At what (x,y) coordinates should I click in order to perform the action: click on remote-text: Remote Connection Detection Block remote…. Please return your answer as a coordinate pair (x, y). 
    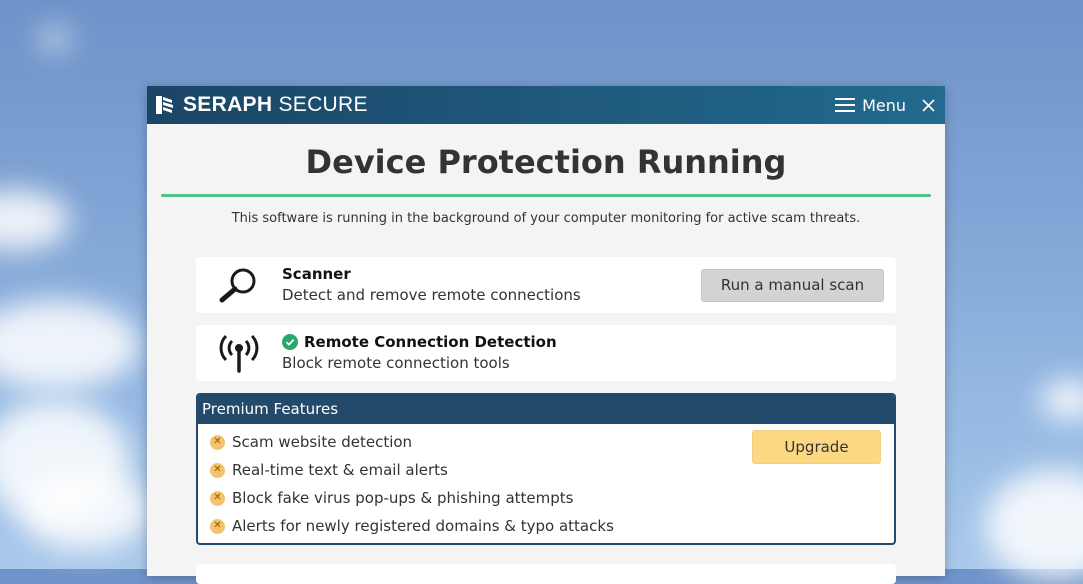
    Looking at the image, I should click on (589, 353).